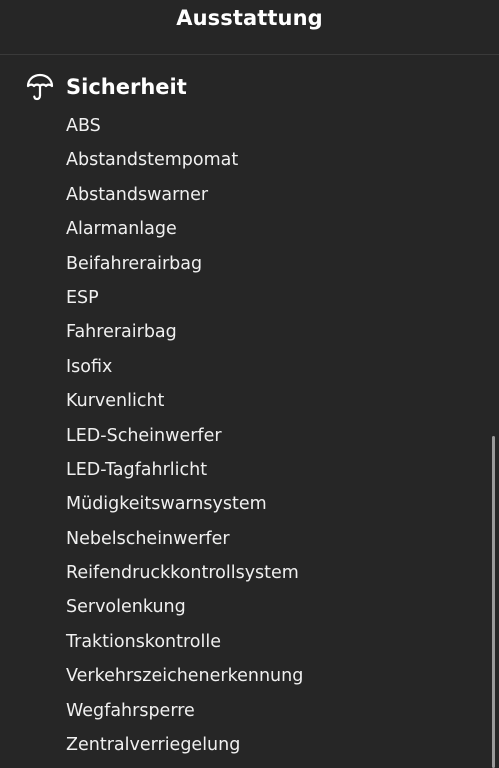 The image size is (499, 768). I want to click on section-header-sicherheit: Sicherheit, so click(106, 87).